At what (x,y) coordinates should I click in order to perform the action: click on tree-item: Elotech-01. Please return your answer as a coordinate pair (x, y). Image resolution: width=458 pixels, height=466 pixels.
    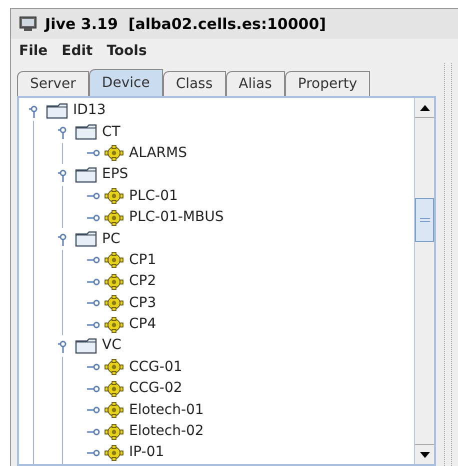
    Looking at the image, I should click on (166, 410).